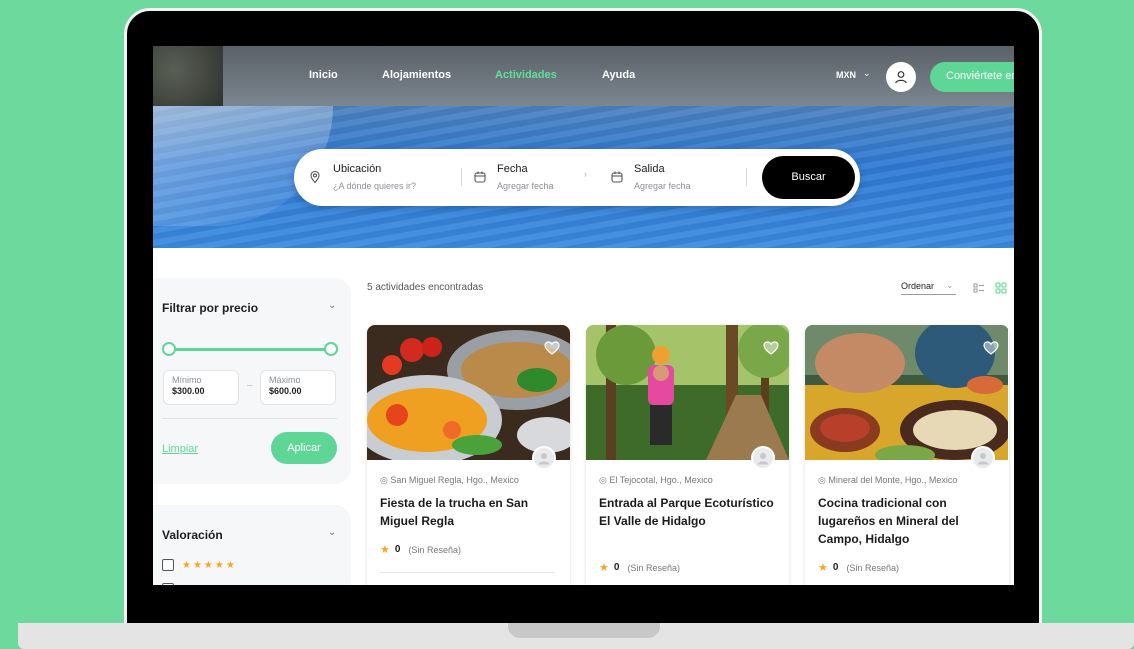 This screenshot has height=649, width=1134. I want to click on activity-image-ecopark, so click(687, 392).